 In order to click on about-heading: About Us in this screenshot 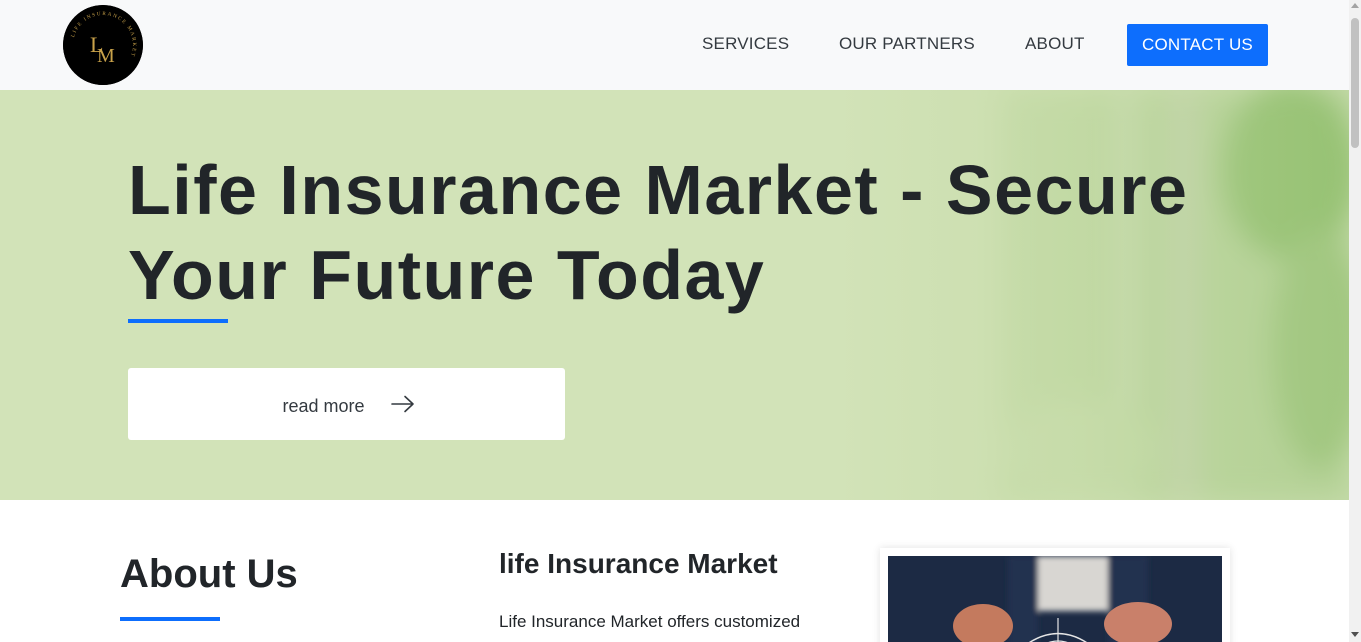, I will do `click(209, 574)`.